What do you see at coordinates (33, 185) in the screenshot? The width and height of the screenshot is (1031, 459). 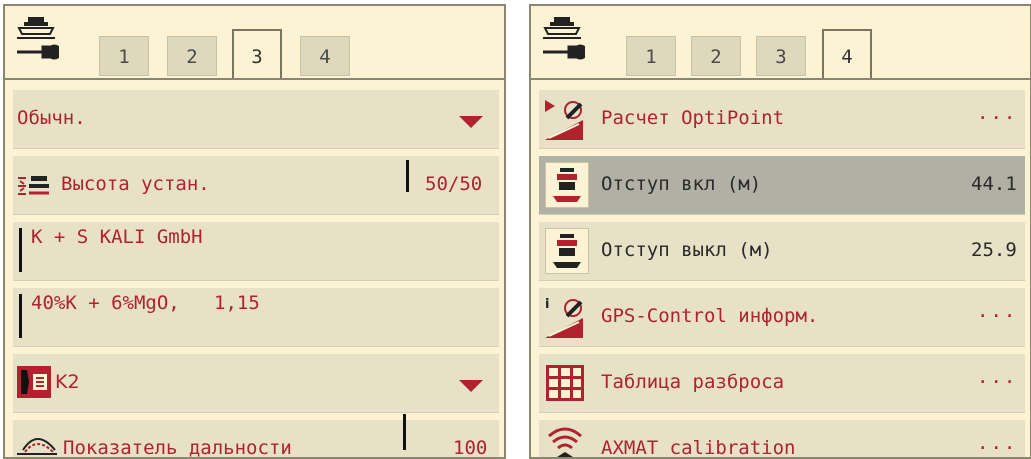 I see `spreader-height-icon` at bounding box center [33, 185].